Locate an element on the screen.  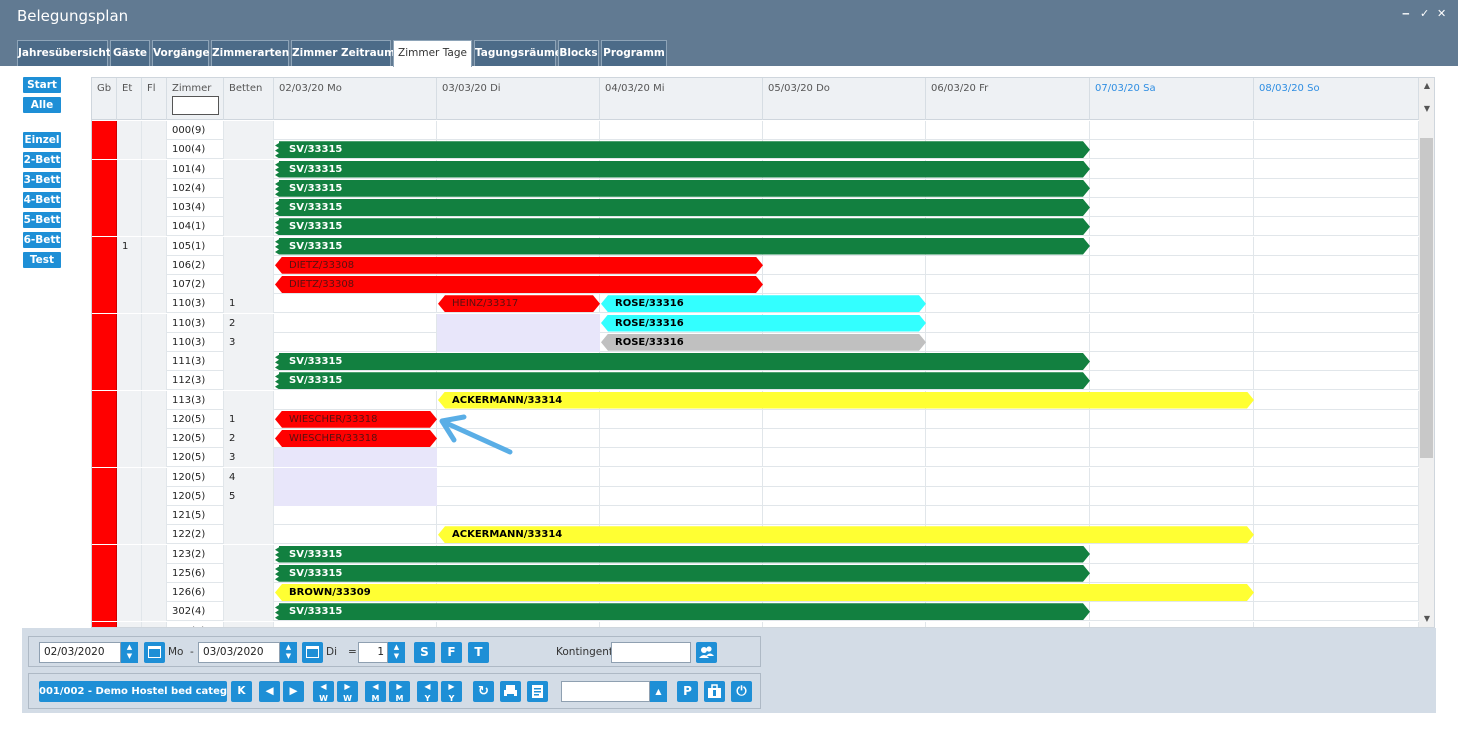
minimize-icon: ‒ is located at coordinates (1406, 13).